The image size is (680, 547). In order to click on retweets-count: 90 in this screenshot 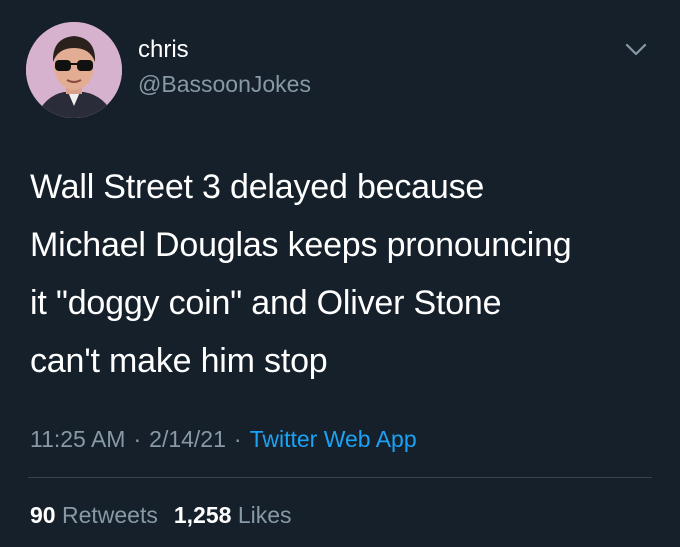, I will do `click(43, 515)`.